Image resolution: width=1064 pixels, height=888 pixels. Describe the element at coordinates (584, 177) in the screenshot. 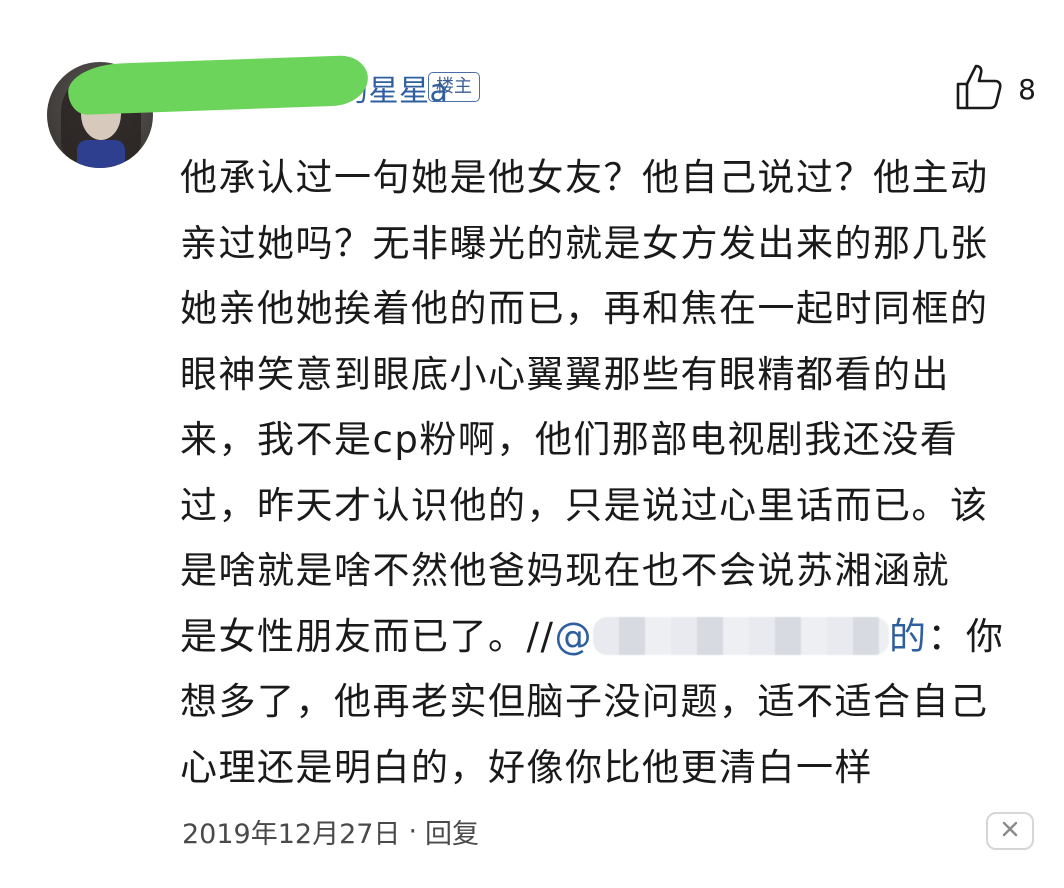

I see `comment-line: 他承认过一句她是他女友？他自己说过？他主动` at that location.